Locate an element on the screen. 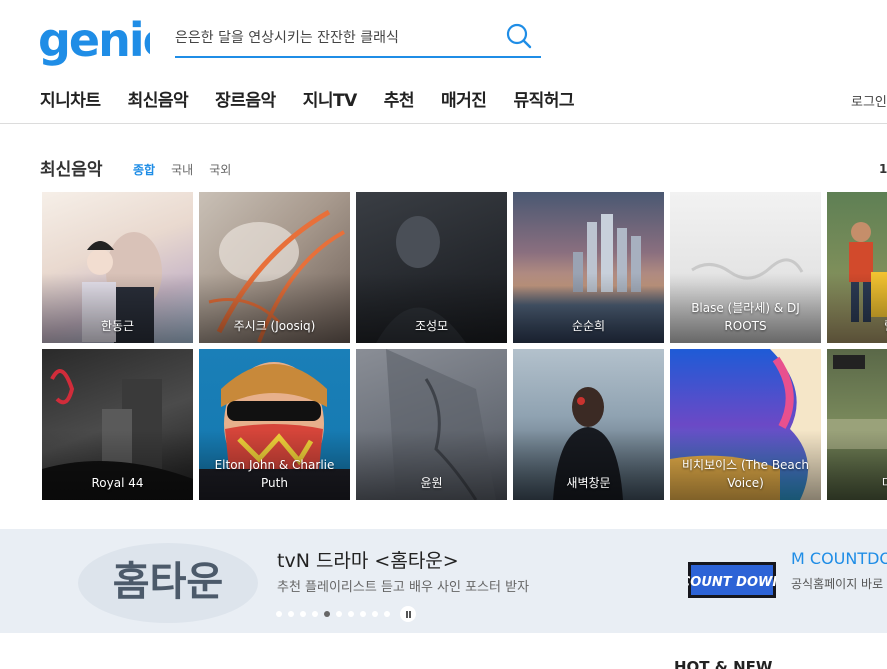 The height and width of the screenshot is (669, 887). mcountdown-logo-text: COUNT DOWN is located at coordinates (732, 582).